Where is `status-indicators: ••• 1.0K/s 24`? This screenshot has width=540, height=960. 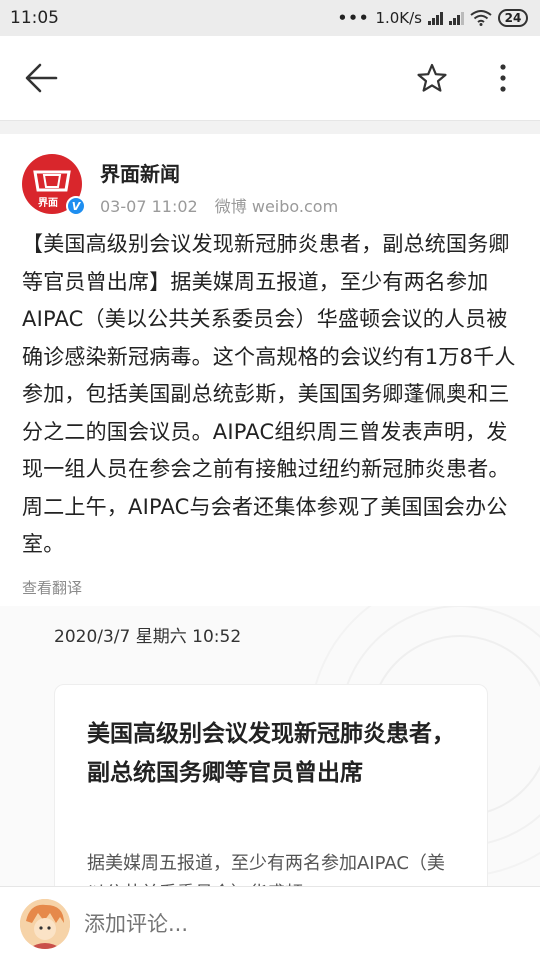 status-indicators: ••• 1.0K/s 24 is located at coordinates (433, 18).